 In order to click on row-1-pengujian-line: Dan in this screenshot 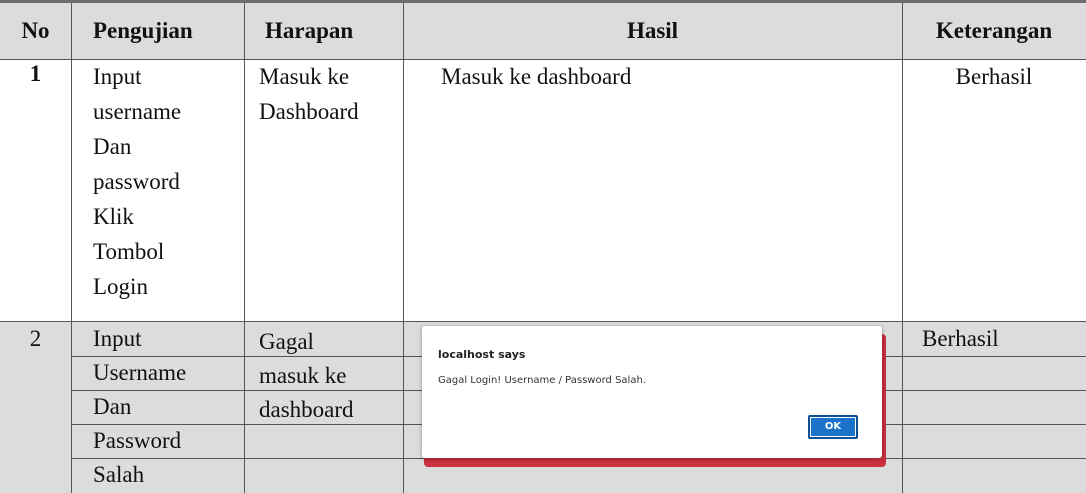, I will do `click(112, 146)`.